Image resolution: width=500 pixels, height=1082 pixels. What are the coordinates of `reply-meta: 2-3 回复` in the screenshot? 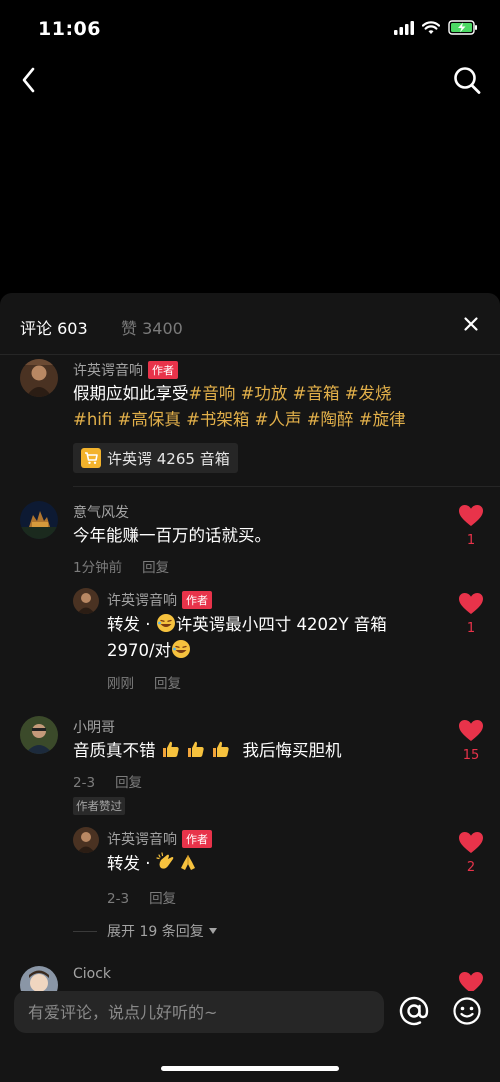 It's located at (141, 897).